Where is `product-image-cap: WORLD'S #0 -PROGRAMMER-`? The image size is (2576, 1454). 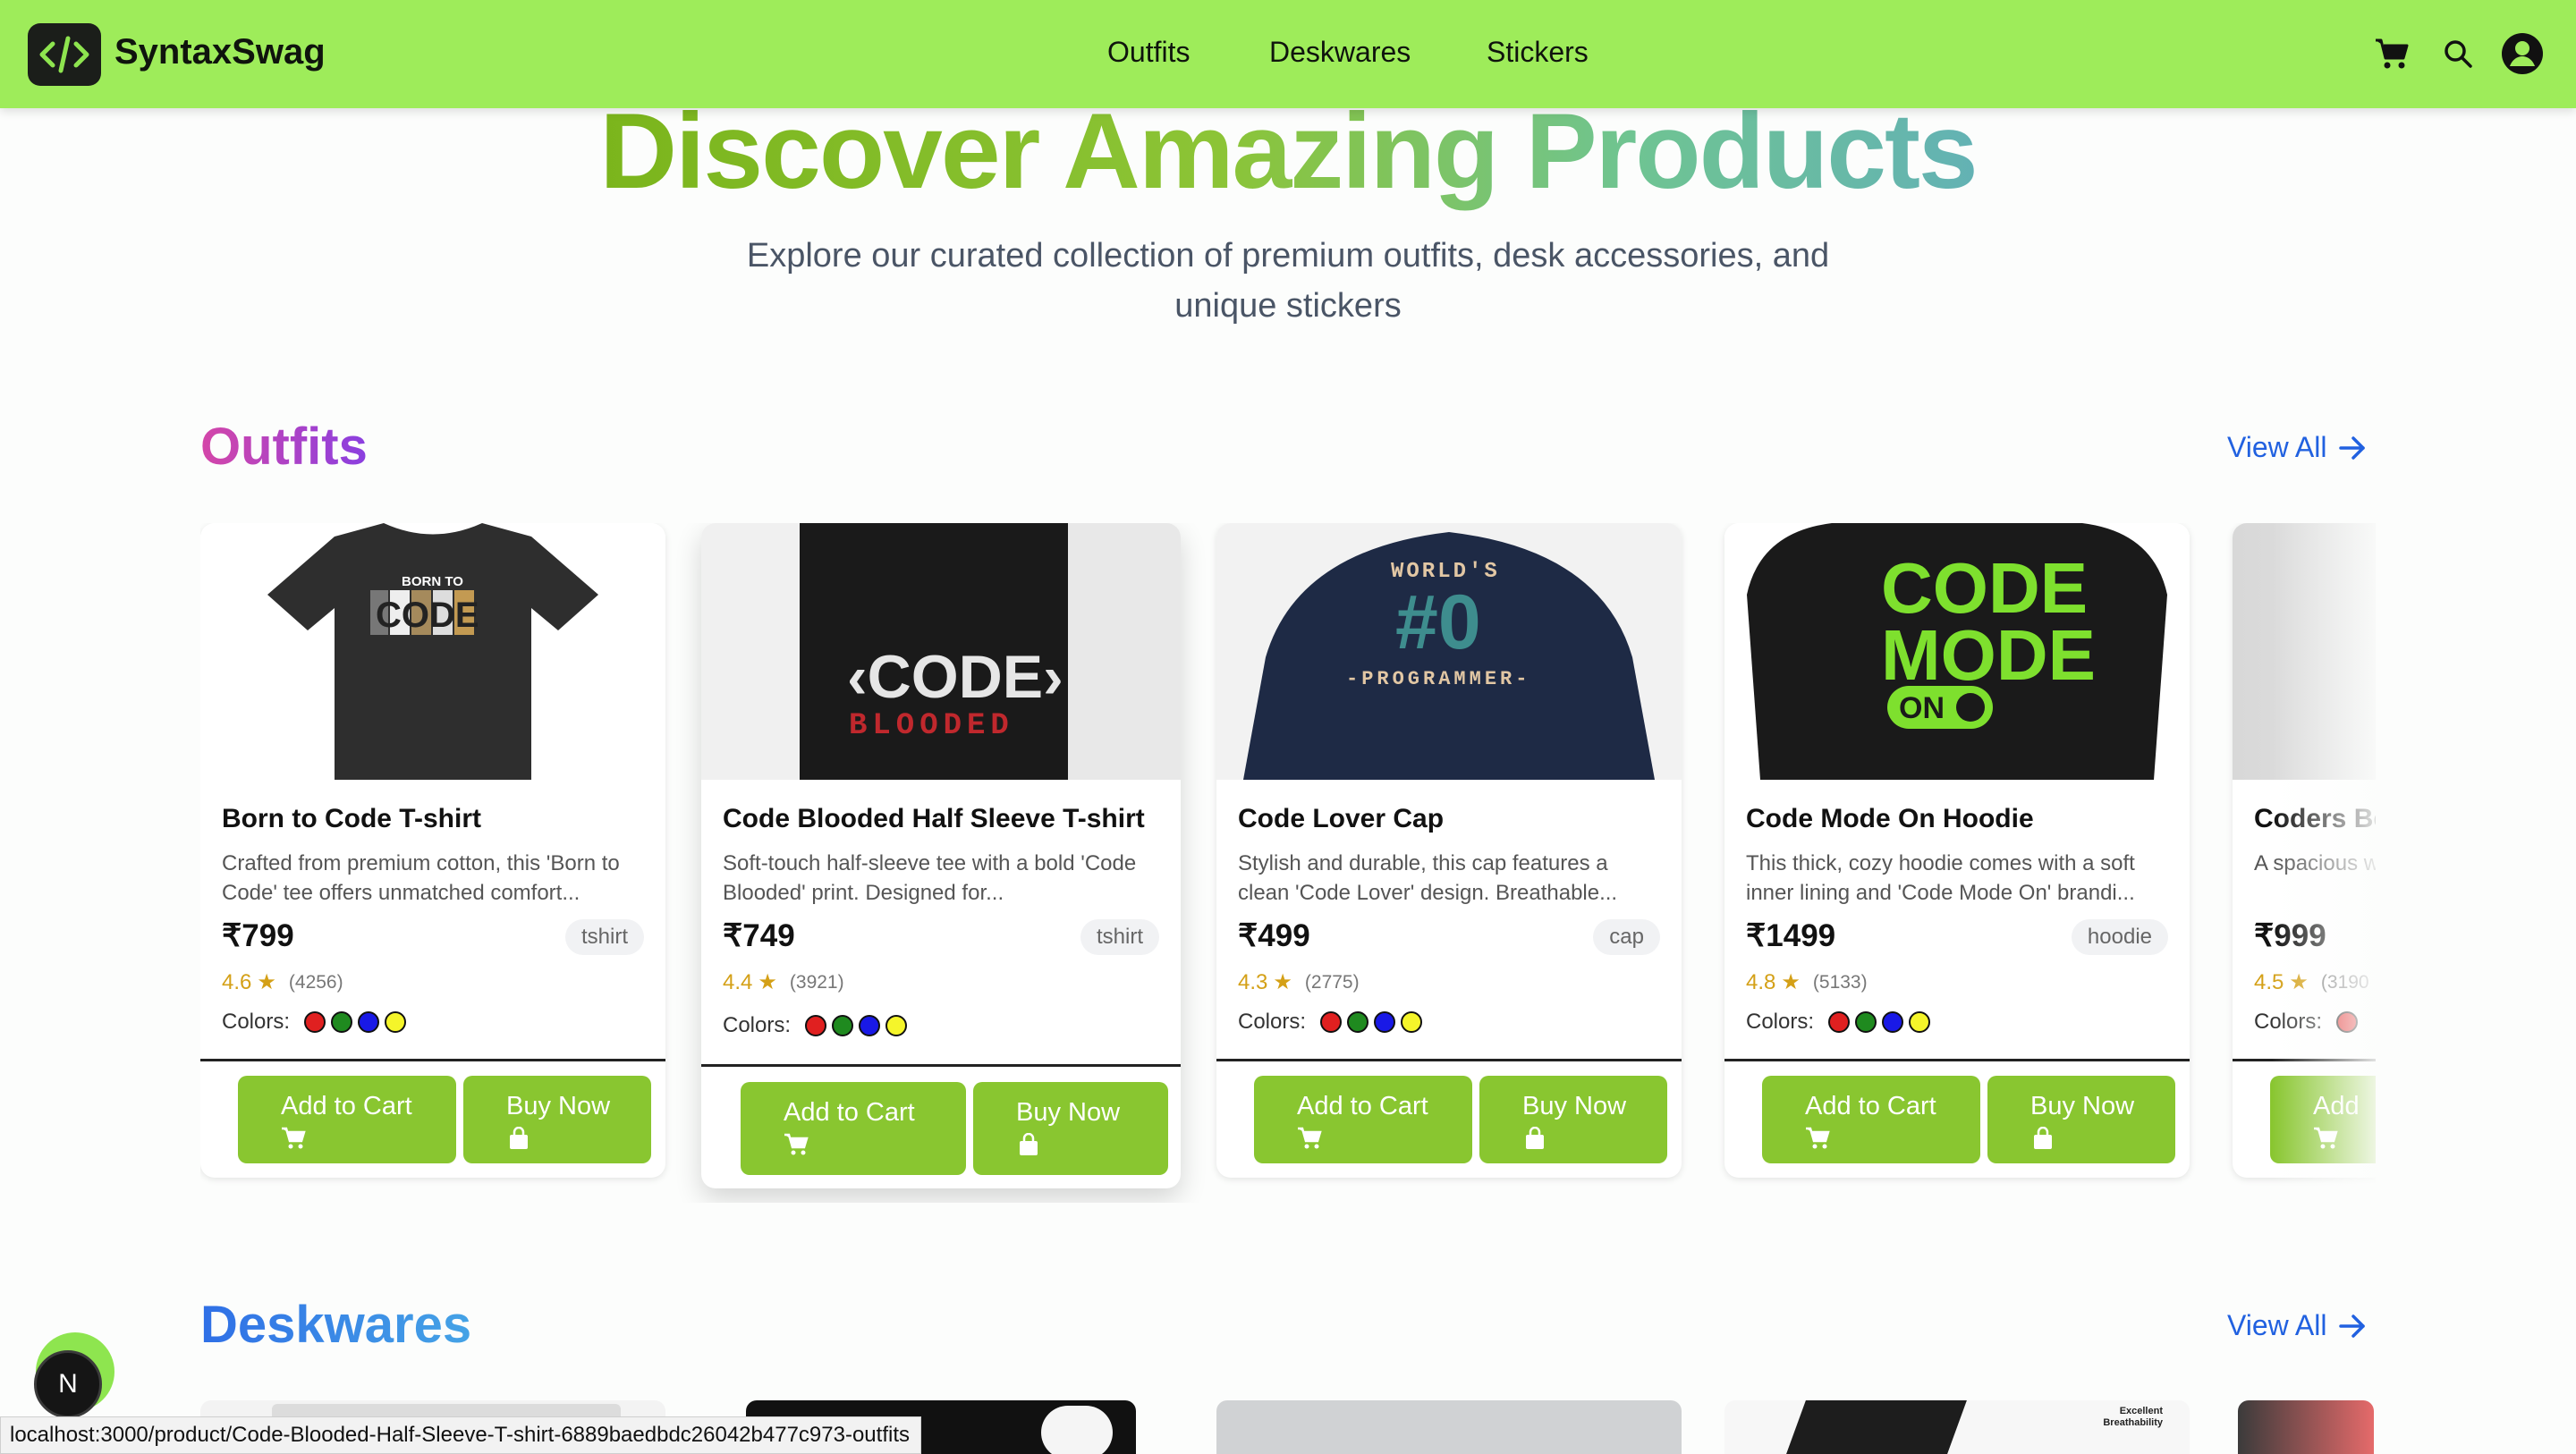
product-image-cap: WORLD'S #0 -PROGRAMMER- is located at coordinates (1449, 652).